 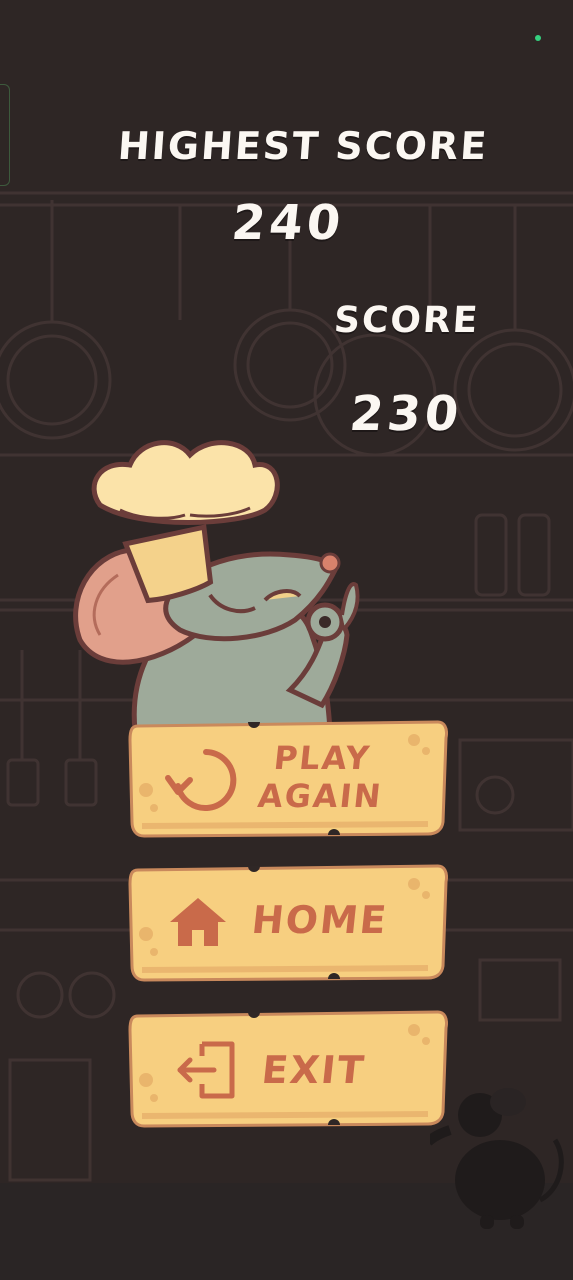 I want to click on exit-door-icon, so click(x=206, y=1070).